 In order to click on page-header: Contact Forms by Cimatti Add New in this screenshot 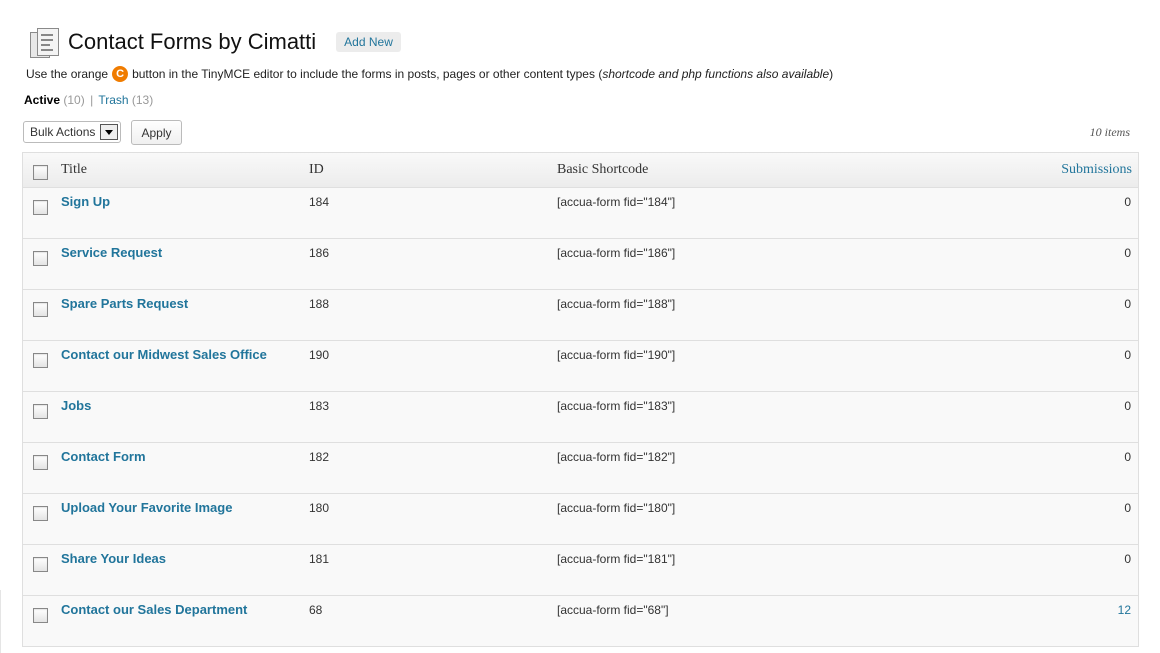, I will do `click(214, 42)`.